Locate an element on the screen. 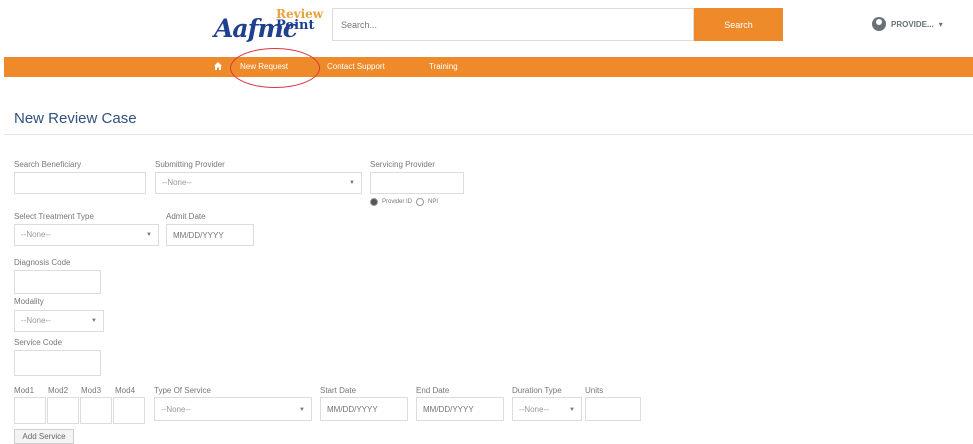  diagnosis-code-label: Diagnosis Code is located at coordinates (42, 262).